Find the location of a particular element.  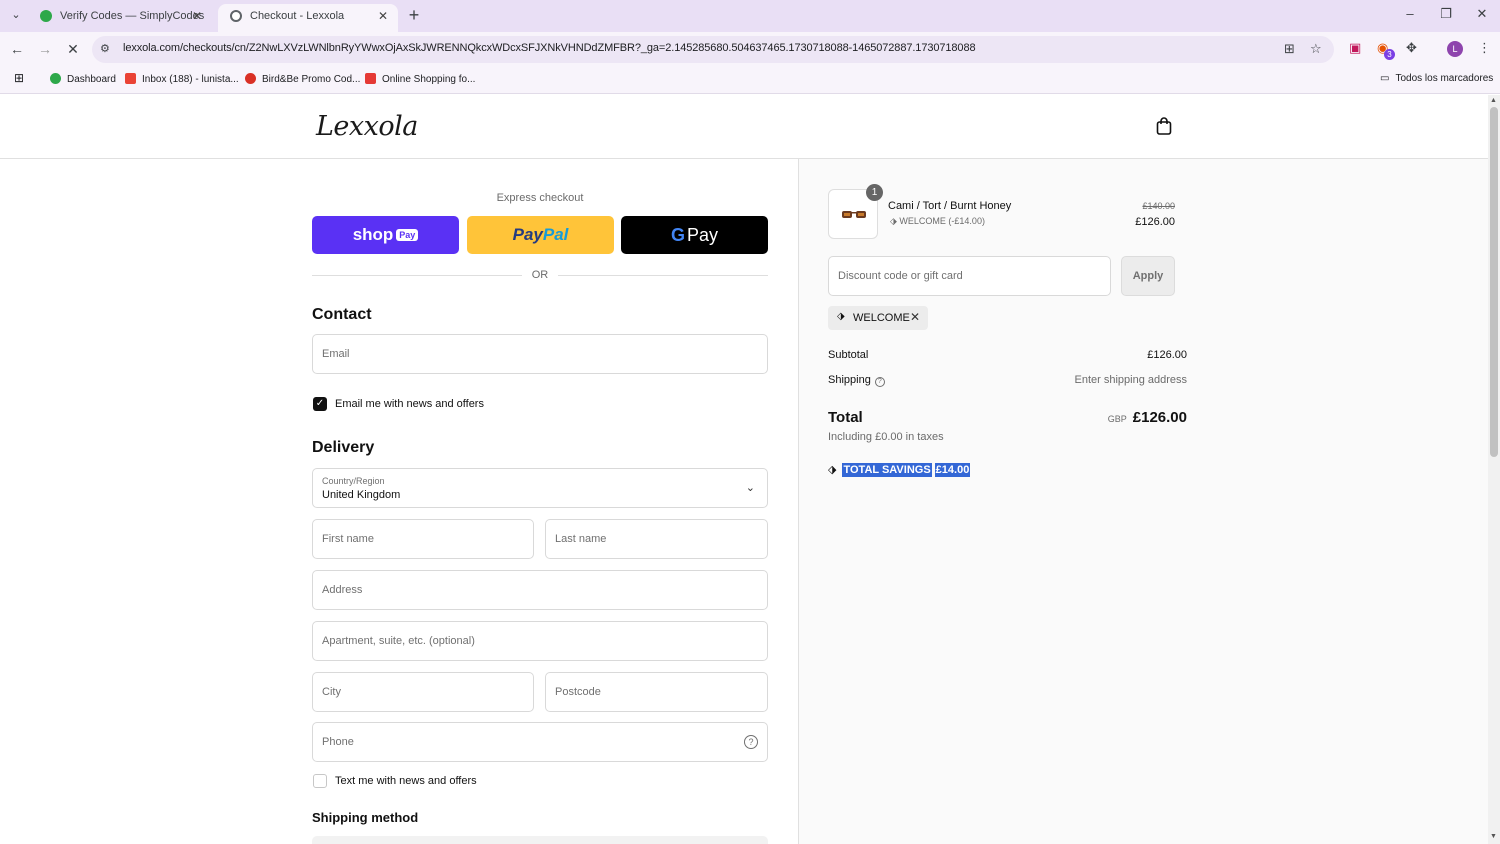

tab-verify-codes: Verify Codes — SimplyCodes ✕ is located at coordinates (120, 18).